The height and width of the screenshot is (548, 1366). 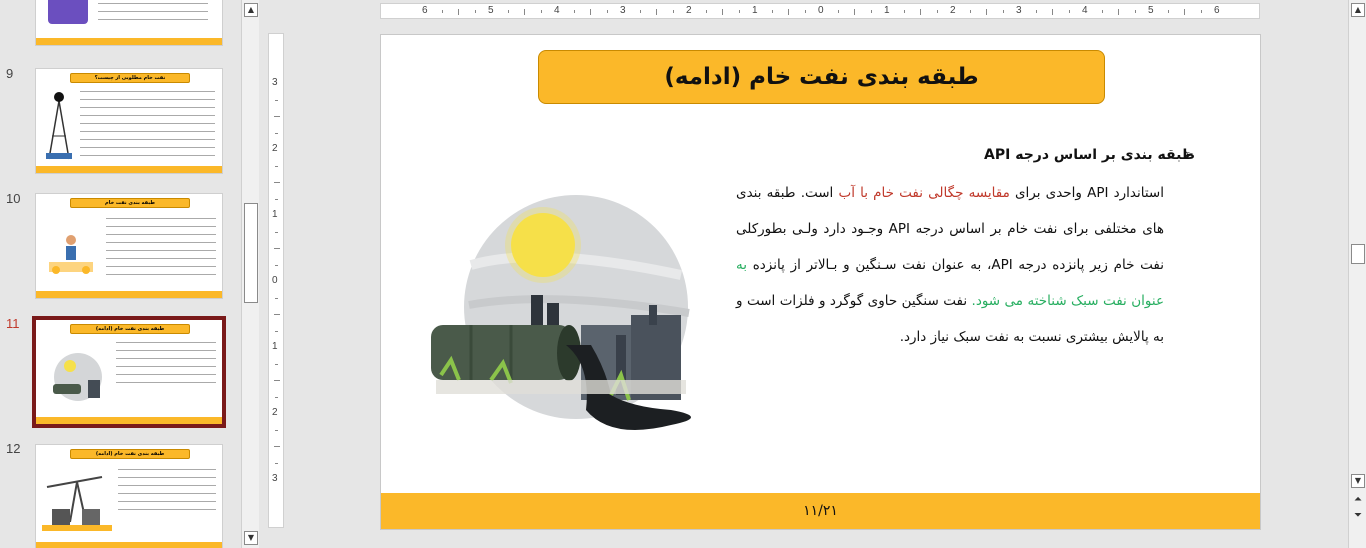 I want to click on horizontal-ruler: 6 5 4 3 2 1 0 1 2 3 4 5 6, so click(x=820, y=11).